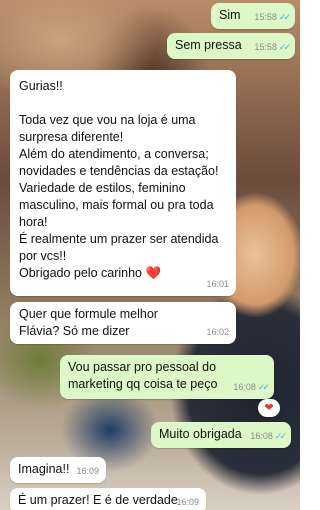 This screenshot has height=510, width=320. I want to click on message-outgoing: Muito obrigada 16:08 ✓✓, so click(221, 435).